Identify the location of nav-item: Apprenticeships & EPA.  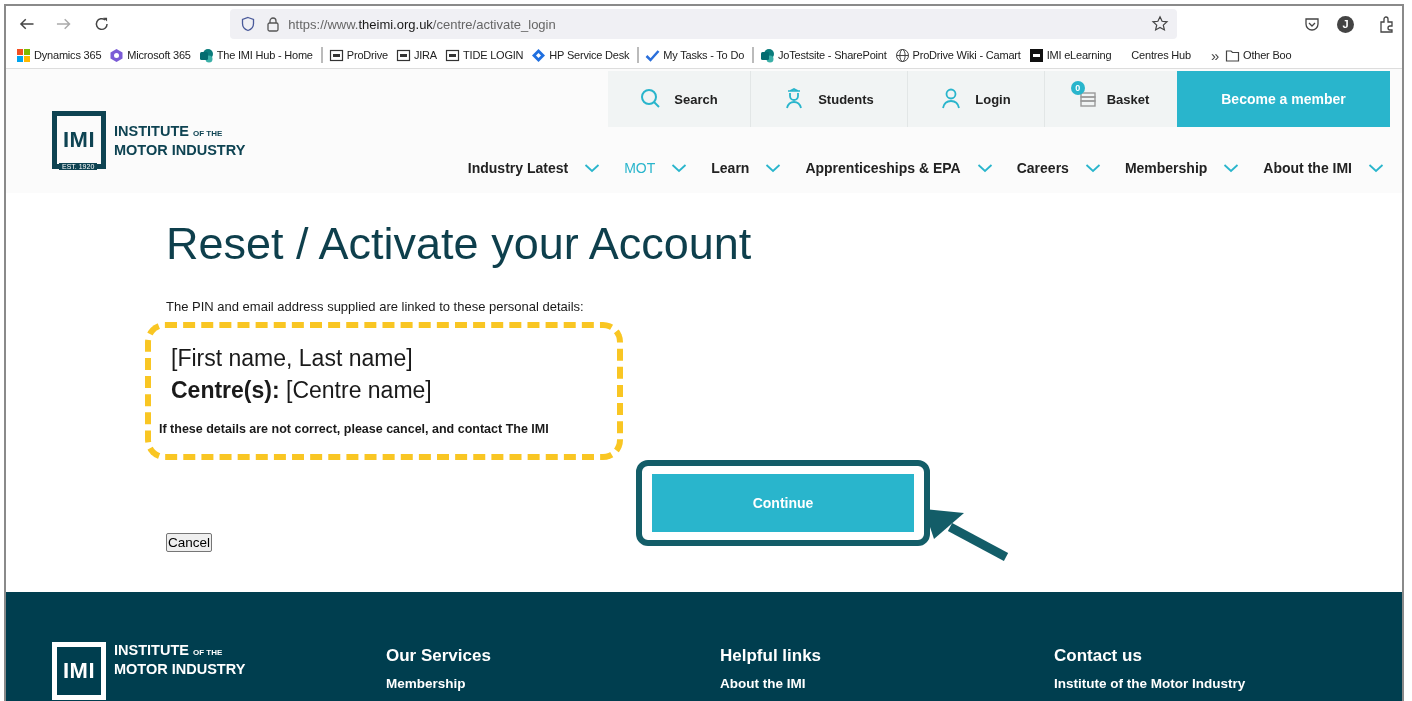
(883, 168).